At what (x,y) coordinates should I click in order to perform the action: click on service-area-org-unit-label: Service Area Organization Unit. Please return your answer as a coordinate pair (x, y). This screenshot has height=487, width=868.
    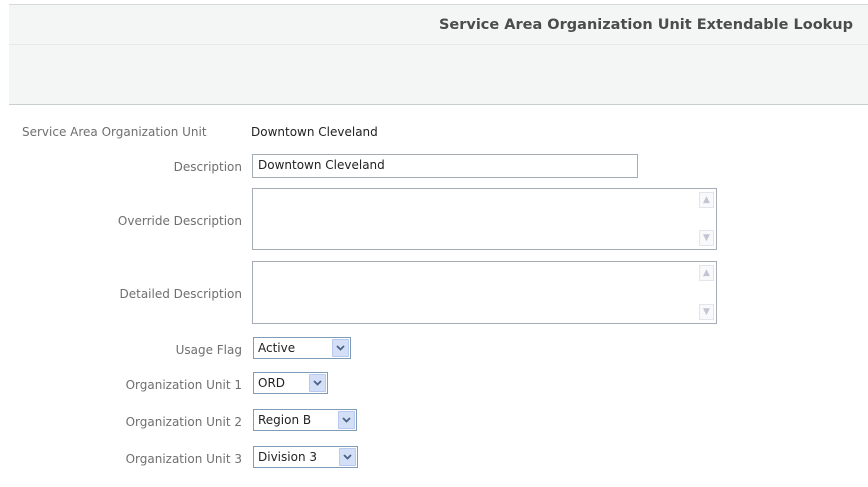
    Looking at the image, I should click on (114, 132).